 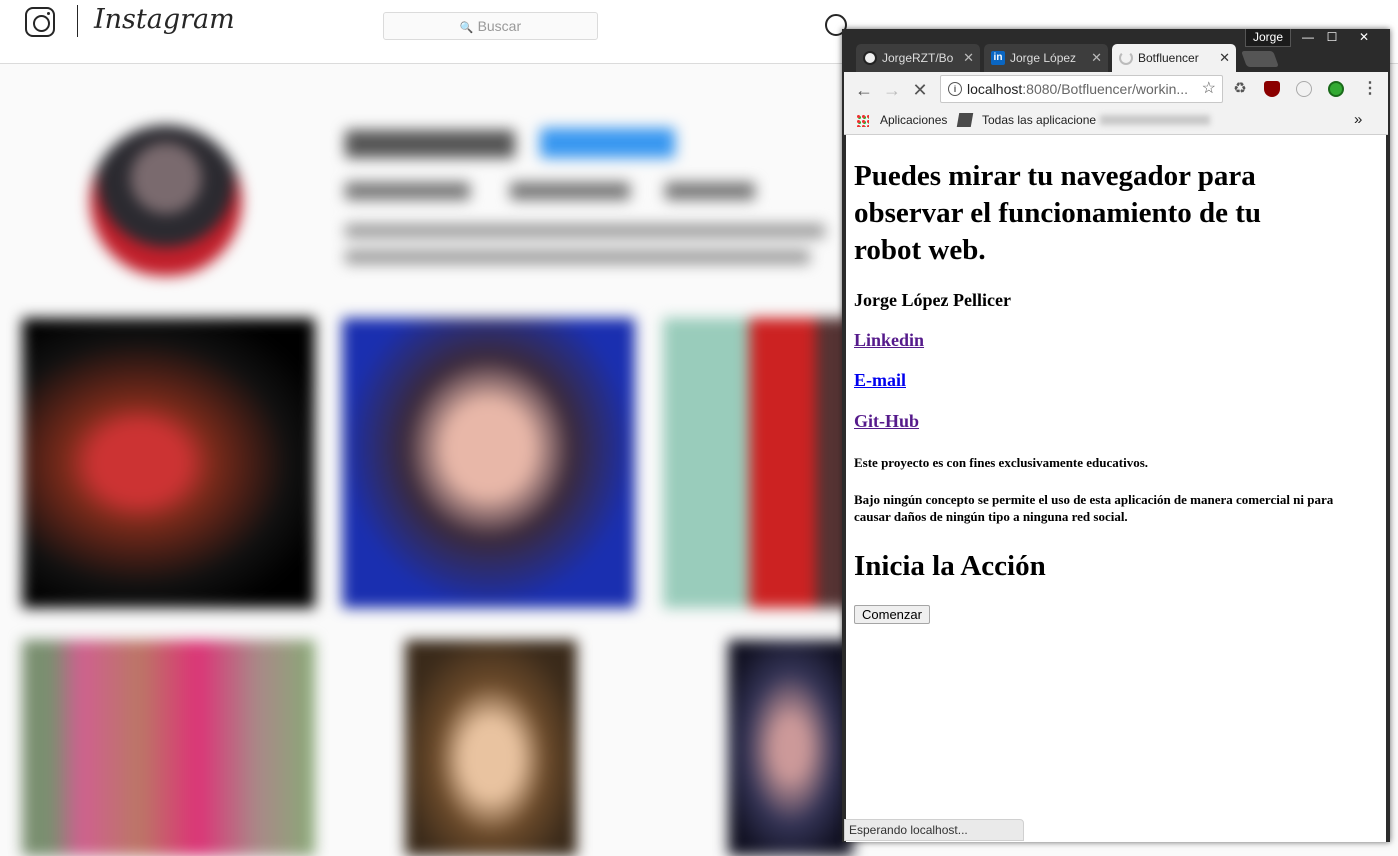 What do you see at coordinates (1240, 89) in the screenshot?
I see `recycle-extension-icon: ♻` at bounding box center [1240, 89].